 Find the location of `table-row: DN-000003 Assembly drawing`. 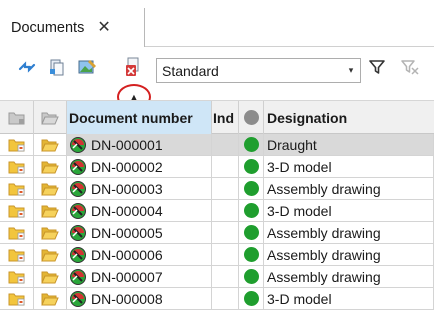

table-row: DN-000003 Assembly drawing is located at coordinates (217, 189).